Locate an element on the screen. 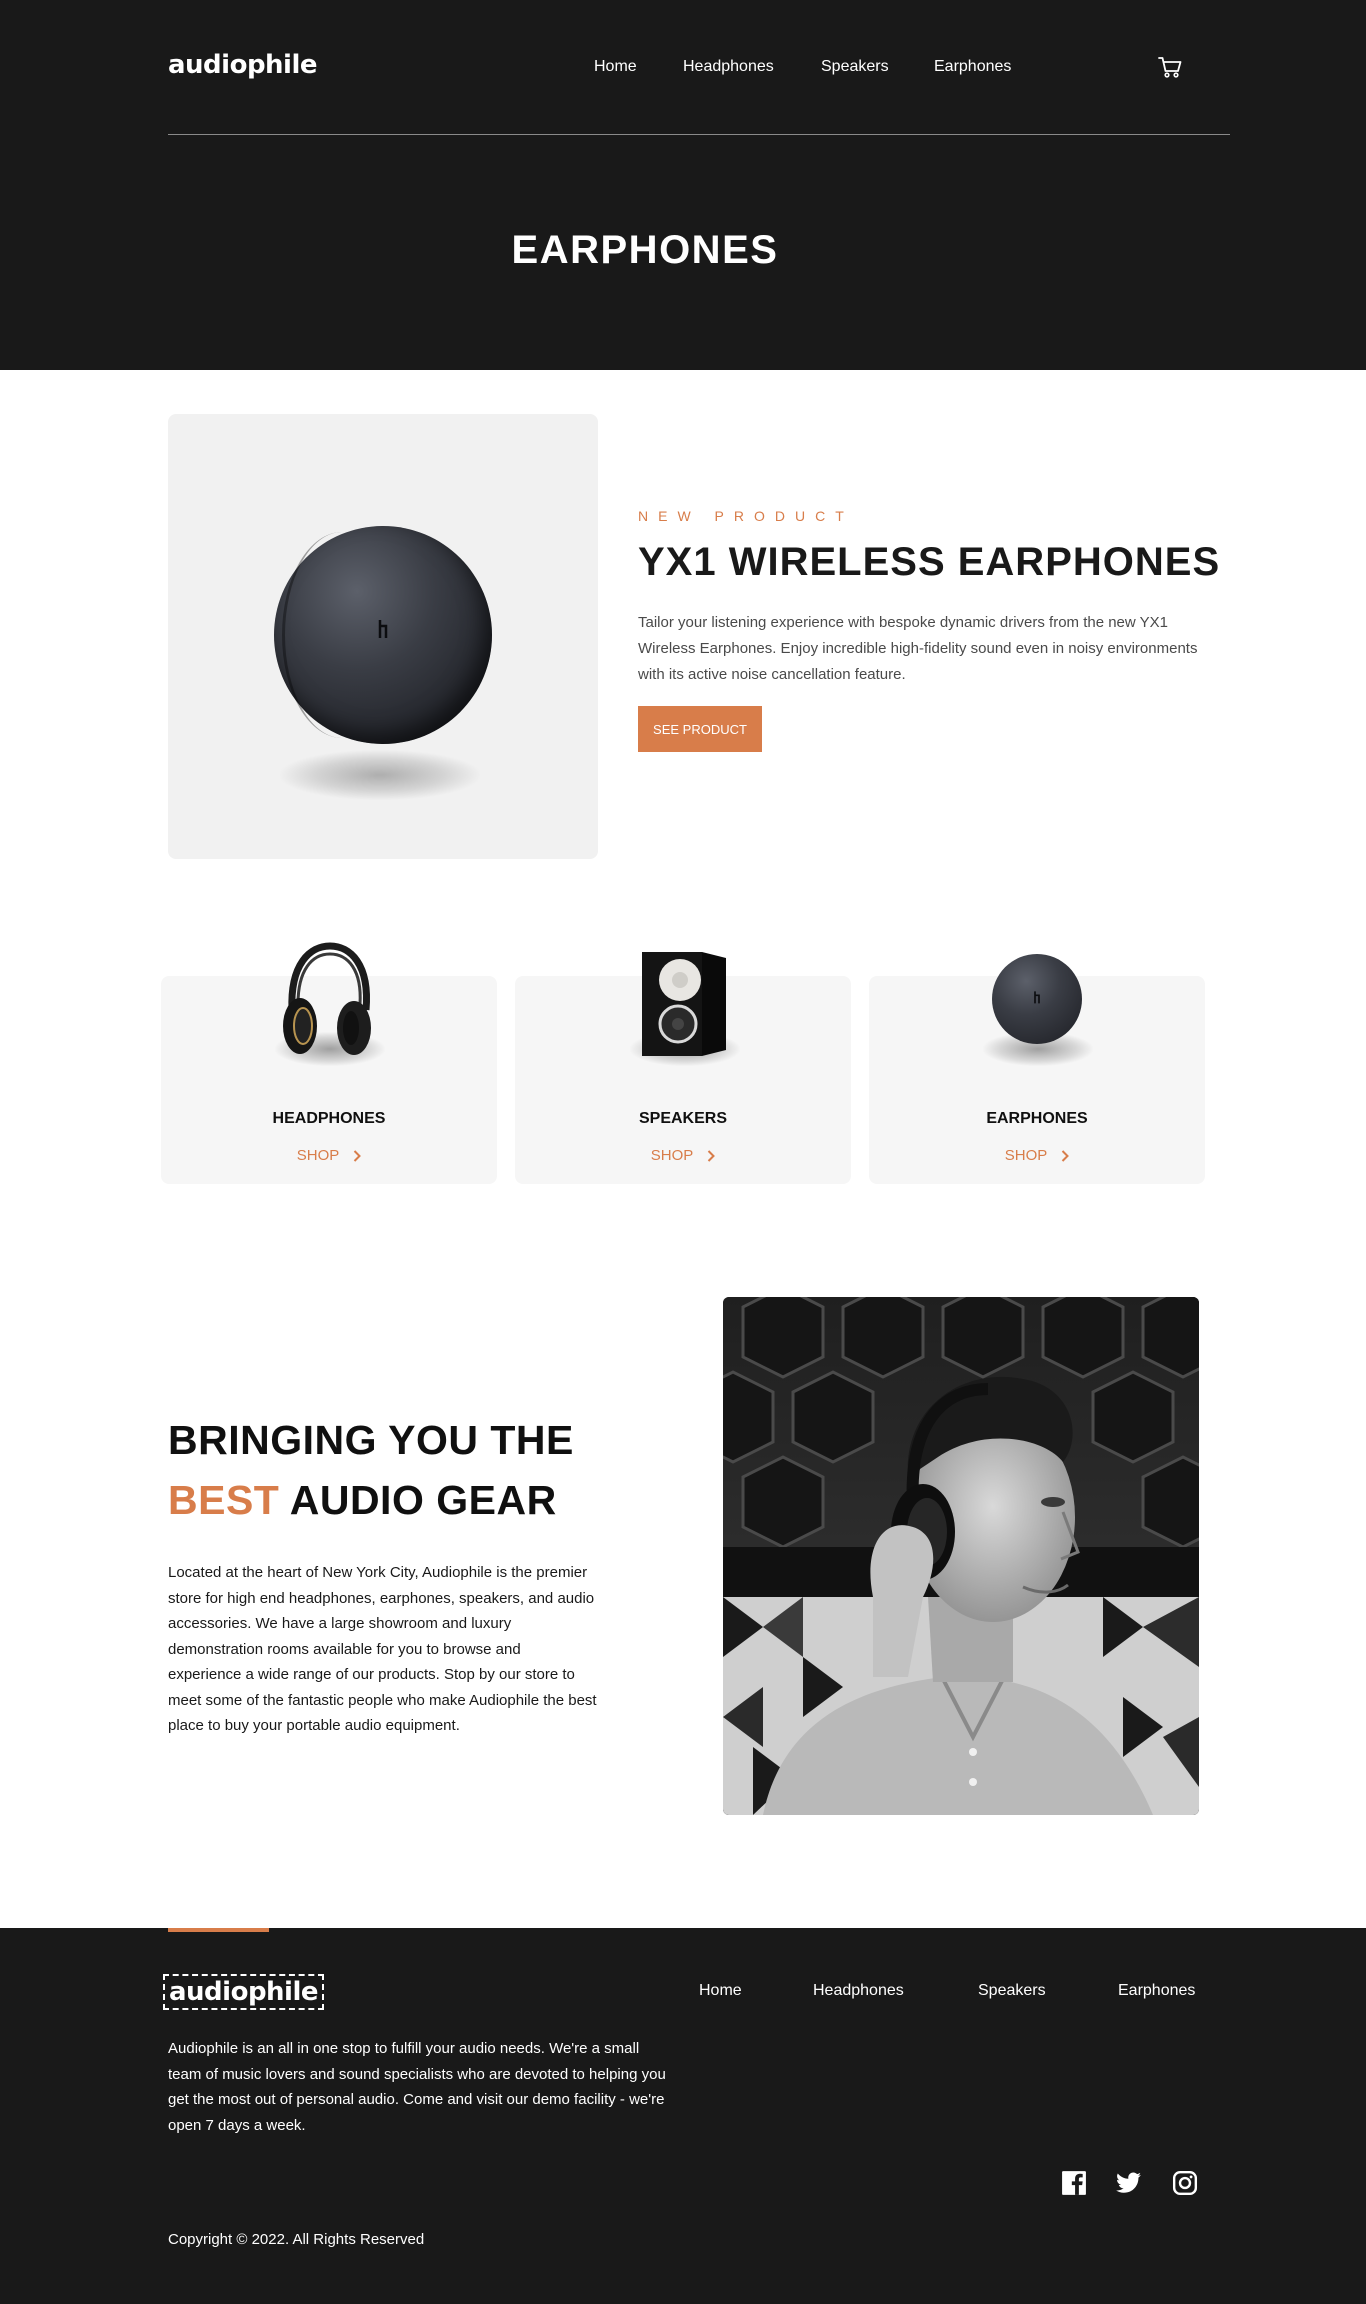 This screenshot has width=1366, height=2304. earphones-image is located at coordinates (1037, 999).